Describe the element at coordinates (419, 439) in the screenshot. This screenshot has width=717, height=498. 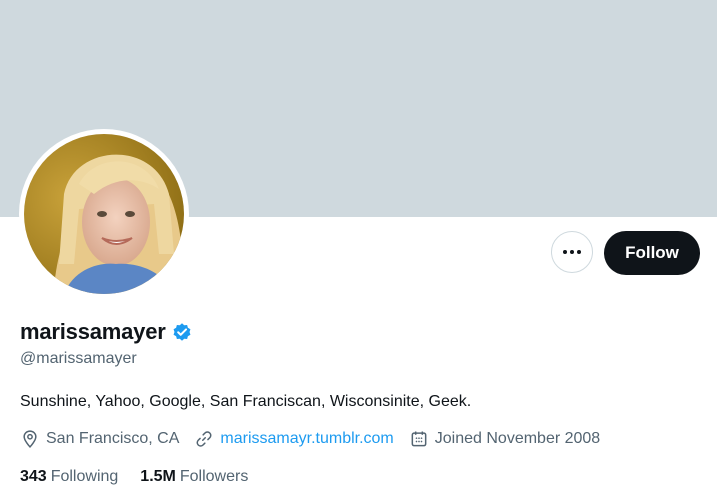
I see `calendar-icon` at that location.